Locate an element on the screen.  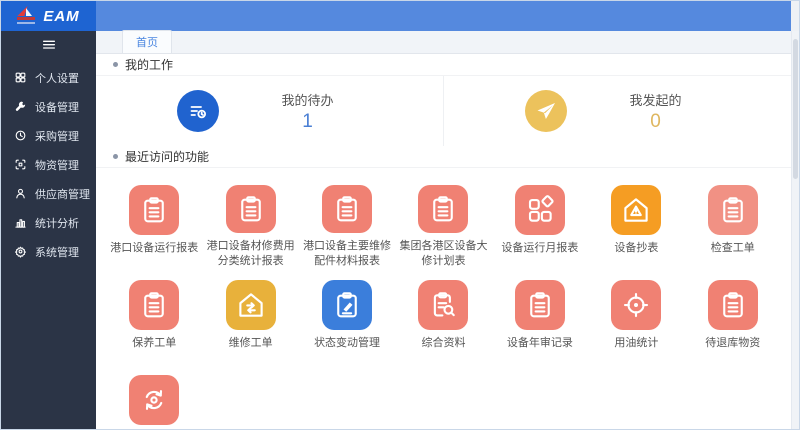
function-tile-comprehensive-data: 综合资料 is located at coordinates (443, 316).